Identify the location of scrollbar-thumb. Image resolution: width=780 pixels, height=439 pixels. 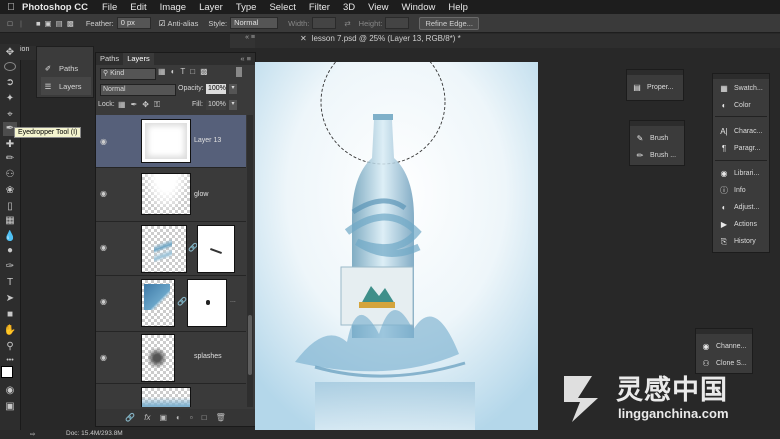
(250, 345).